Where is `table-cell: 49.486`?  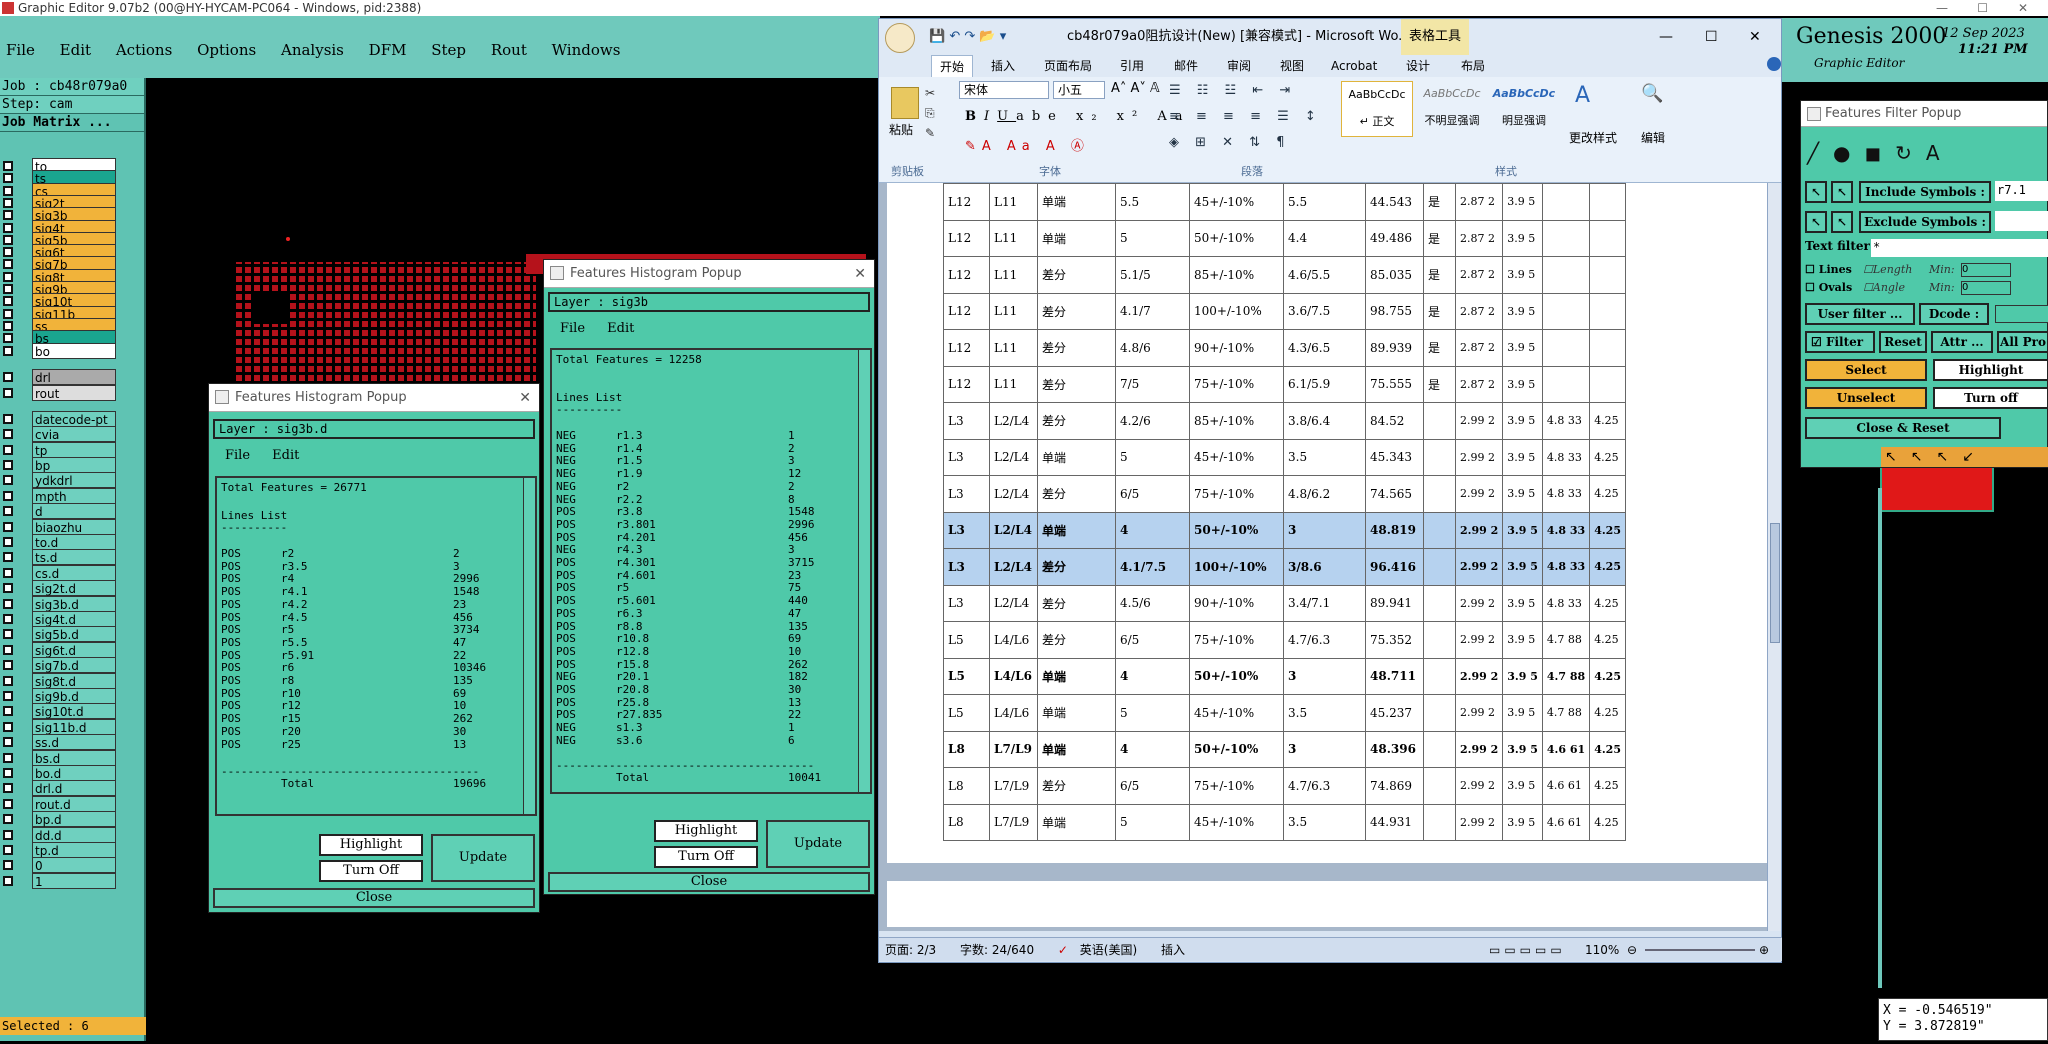 table-cell: 49.486 is located at coordinates (1394, 238).